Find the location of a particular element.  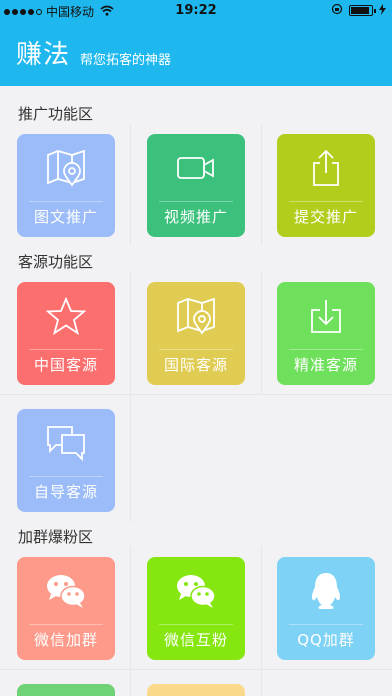

charging-icon is located at coordinates (382, 10).